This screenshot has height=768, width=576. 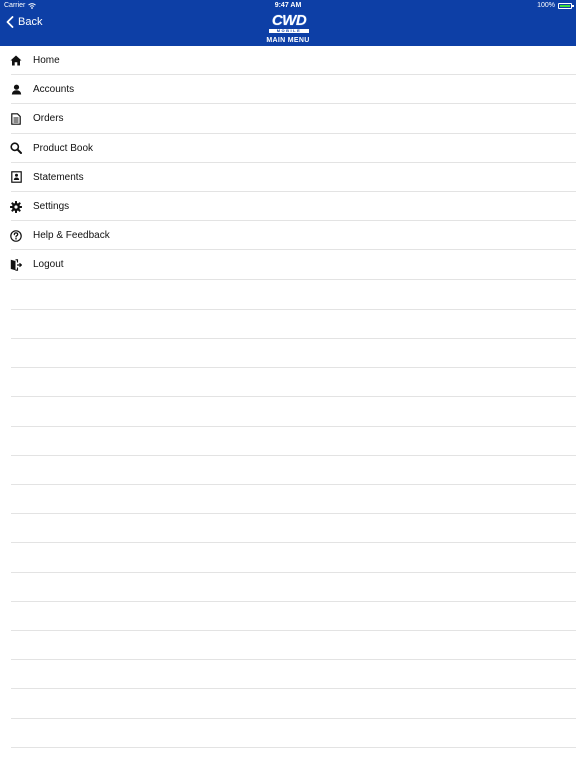 I want to click on menu-item-label: Orders, so click(x=48, y=119).